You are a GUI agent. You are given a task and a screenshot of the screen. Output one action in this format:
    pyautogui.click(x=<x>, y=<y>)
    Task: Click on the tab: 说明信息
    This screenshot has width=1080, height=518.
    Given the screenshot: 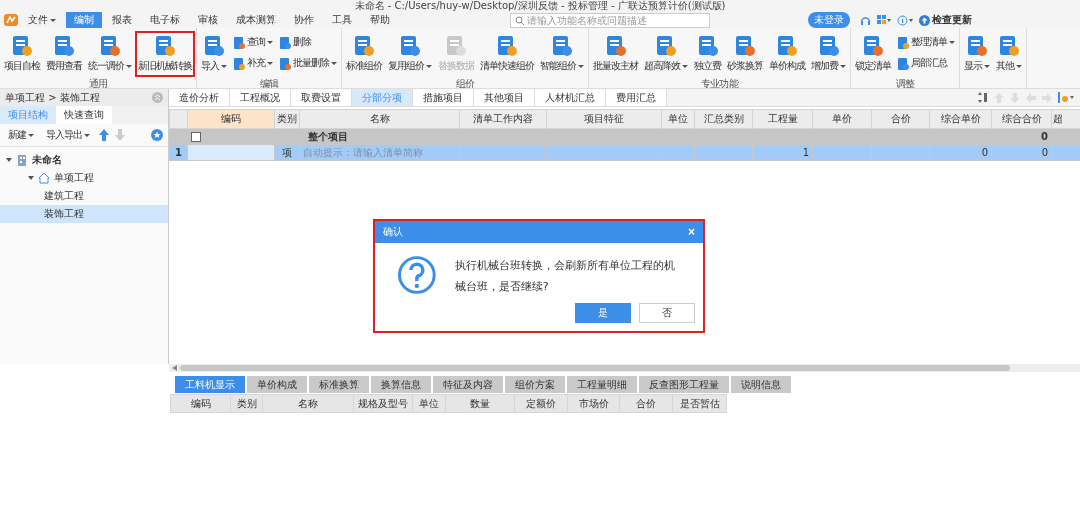 What is the action you would take?
    pyautogui.click(x=761, y=384)
    